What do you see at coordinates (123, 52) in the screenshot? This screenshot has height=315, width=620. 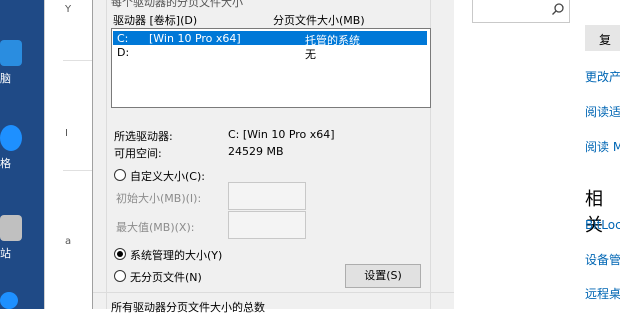 I see `drive-letter: D:` at bounding box center [123, 52].